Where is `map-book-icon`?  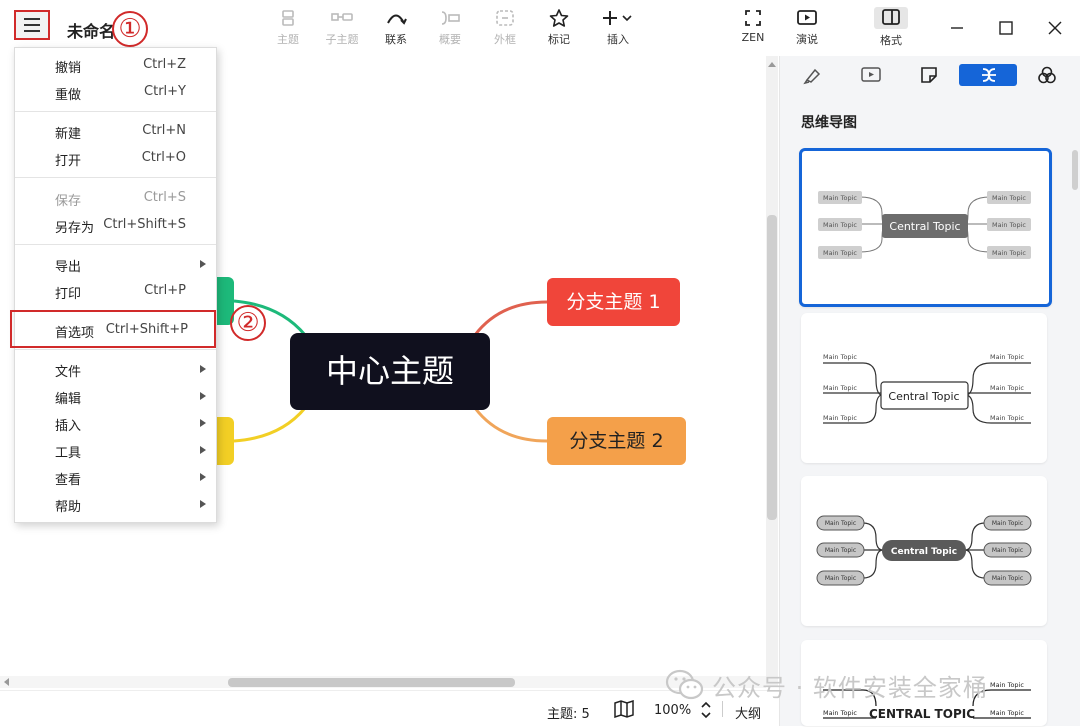 map-book-icon is located at coordinates (624, 709).